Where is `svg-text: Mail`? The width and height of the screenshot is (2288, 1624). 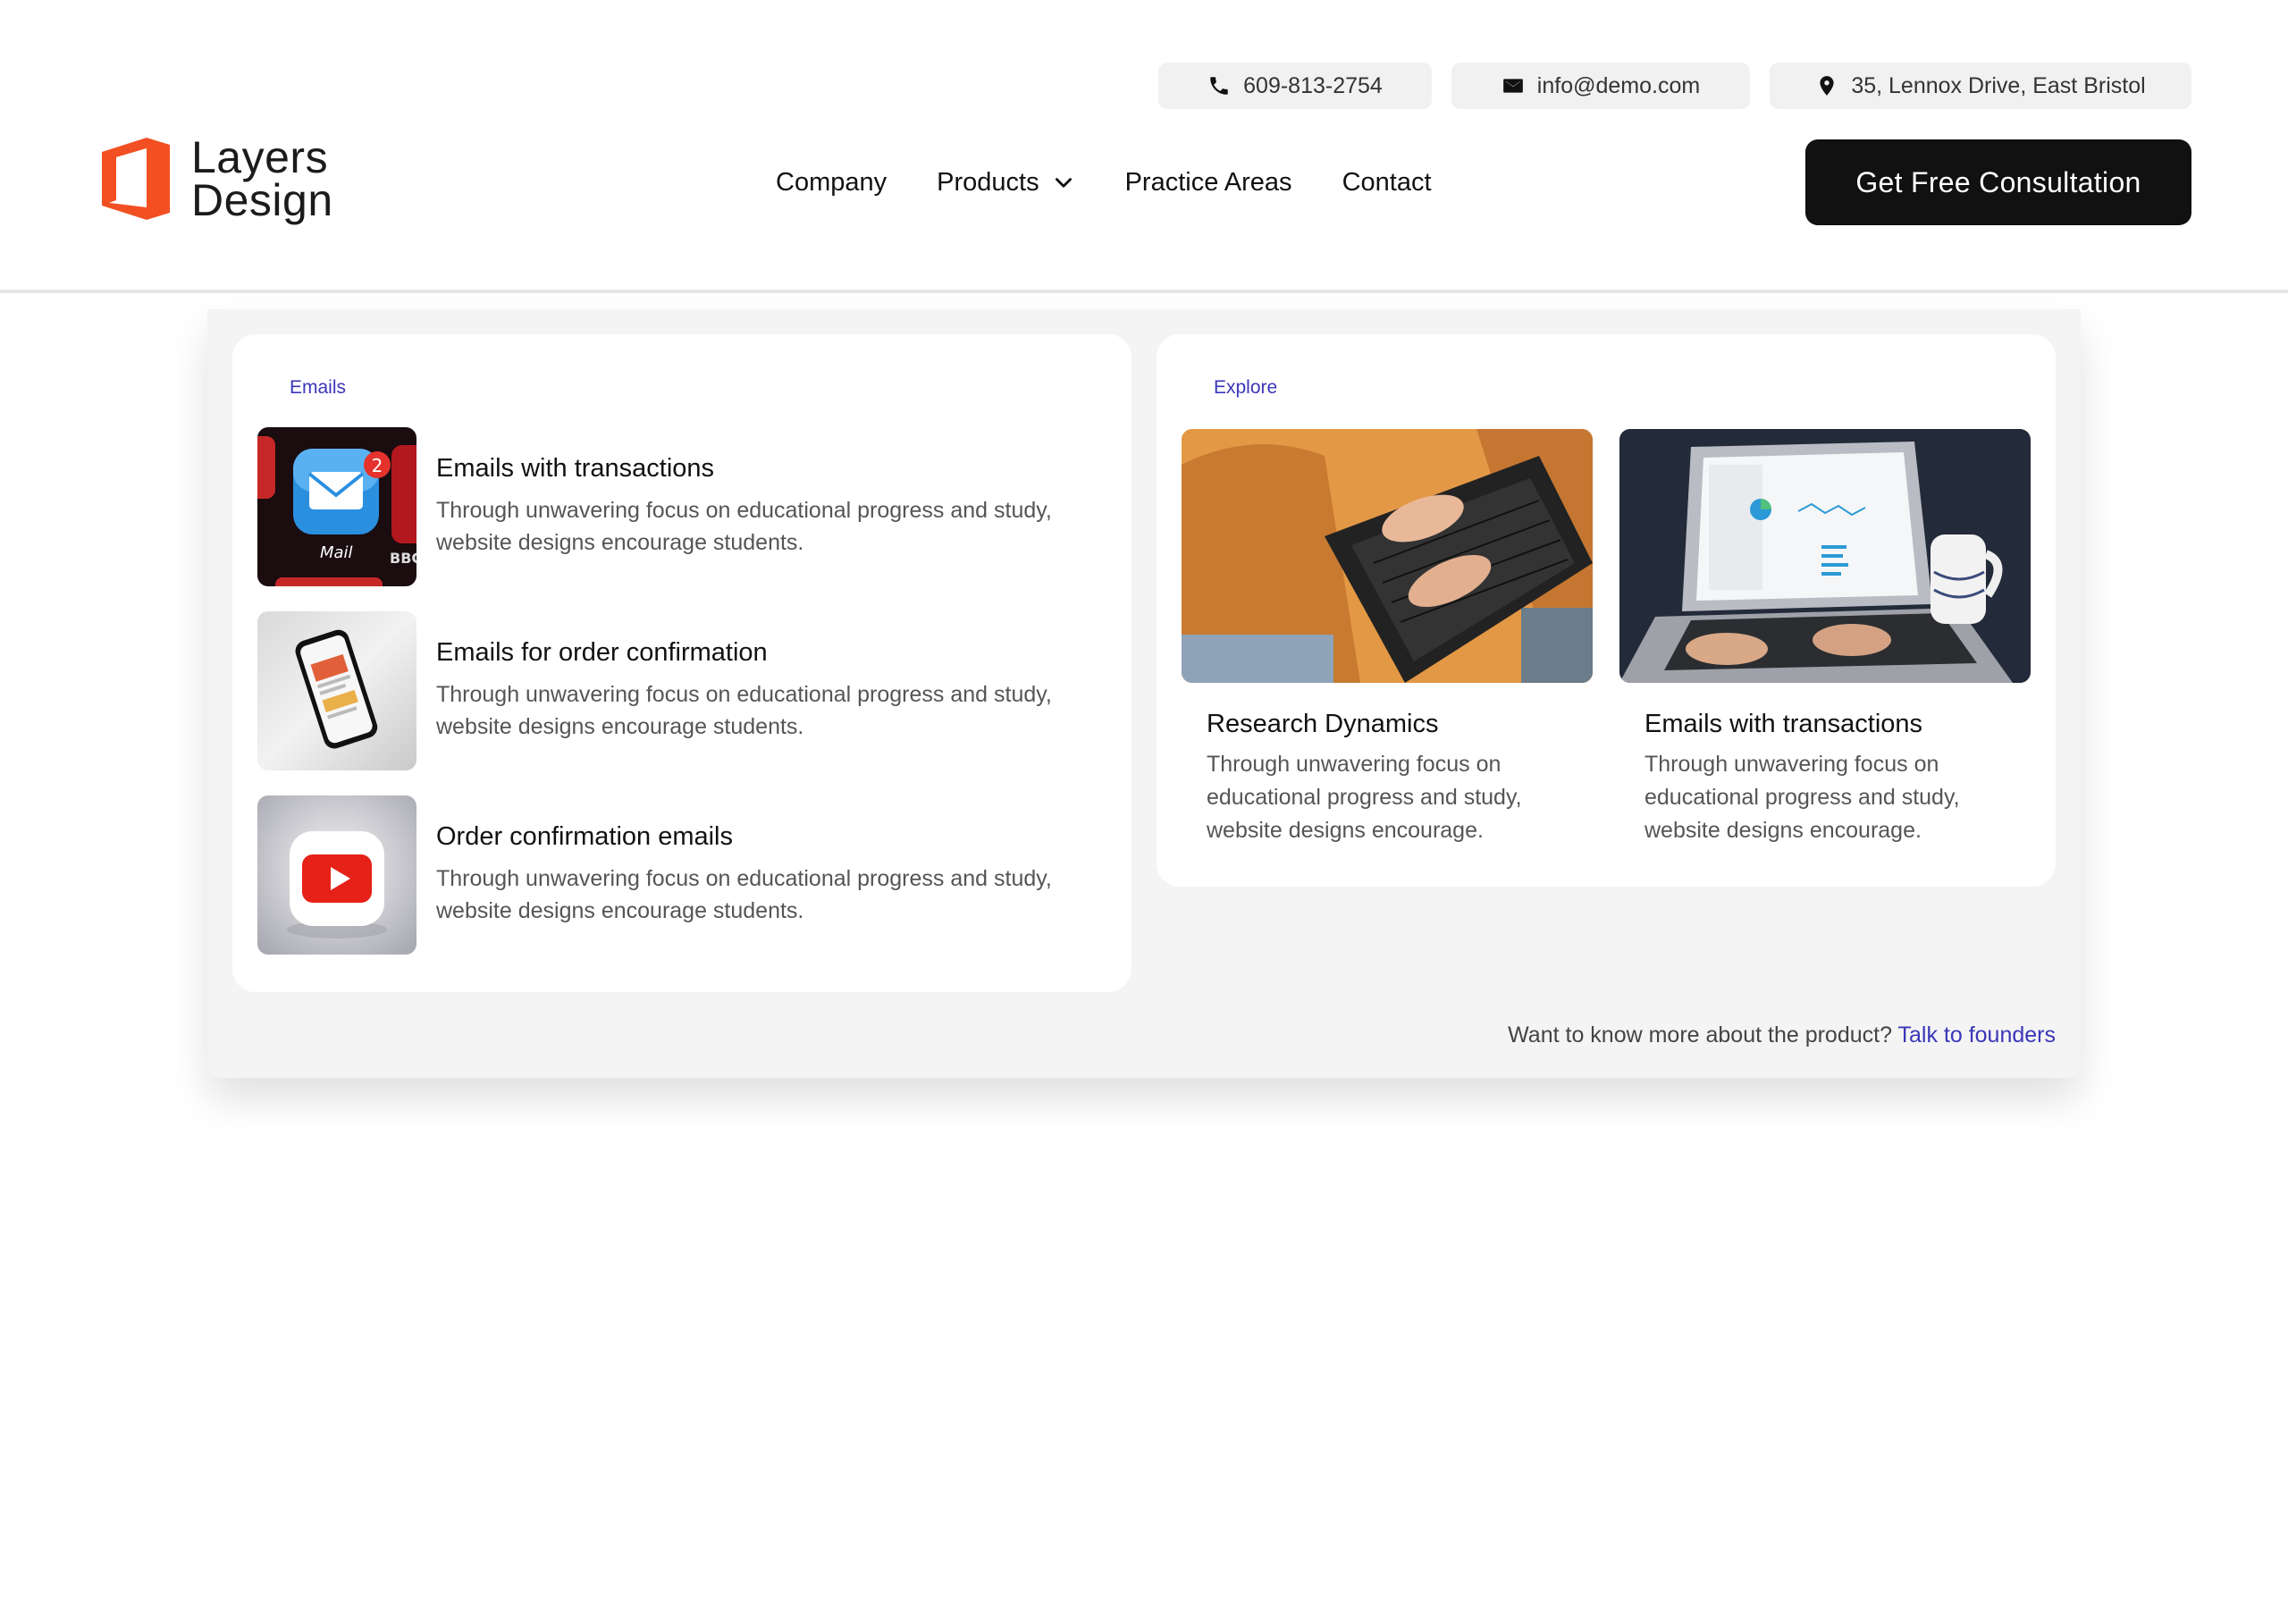
svg-text: Mail is located at coordinates (337, 552).